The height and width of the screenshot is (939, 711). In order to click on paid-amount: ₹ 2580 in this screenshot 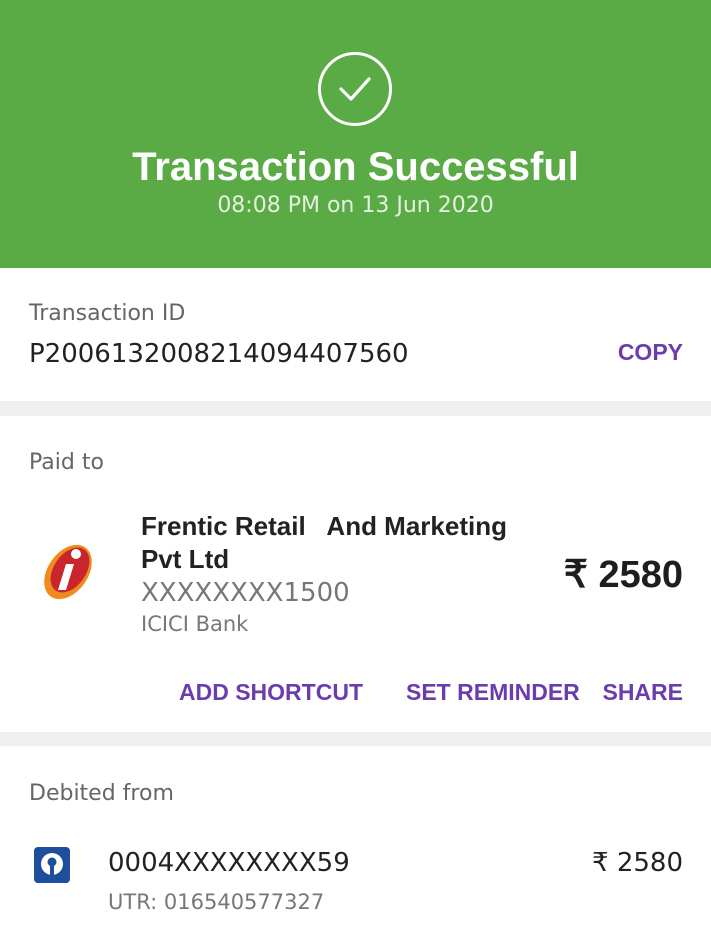, I will do `click(623, 575)`.